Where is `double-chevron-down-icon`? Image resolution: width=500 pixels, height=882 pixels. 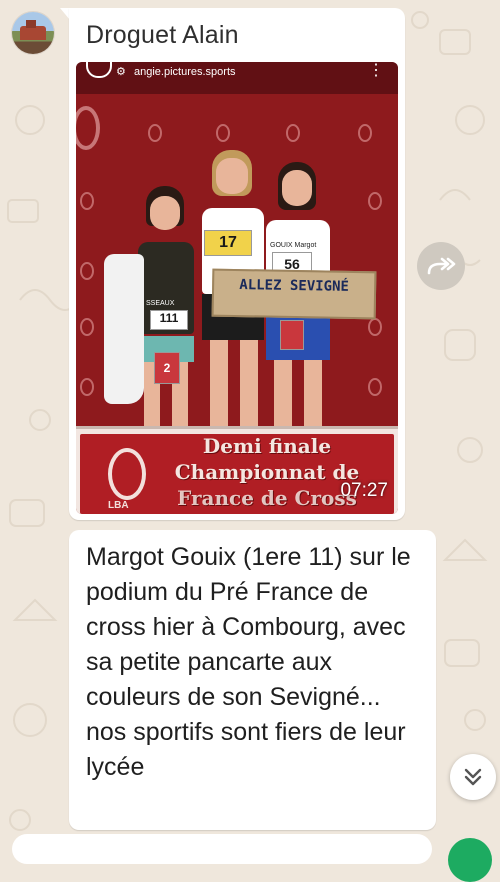
double-chevron-down-icon is located at coordinates (473, 777).